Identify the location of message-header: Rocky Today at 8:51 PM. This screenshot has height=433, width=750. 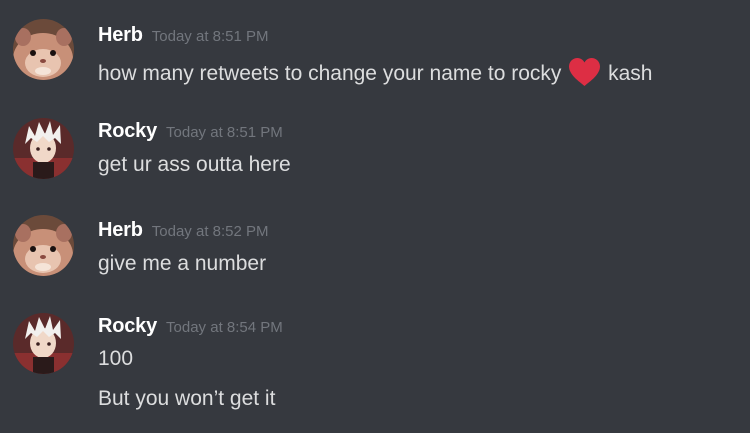
(190, 131).